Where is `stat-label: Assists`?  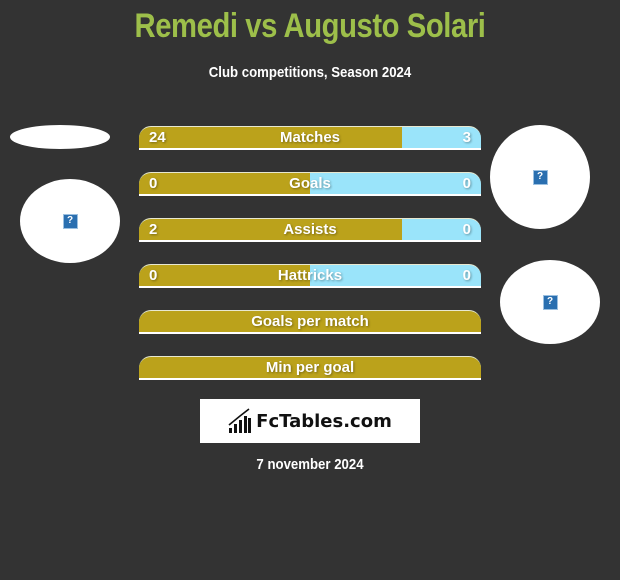 stat-label: Assists is located at coordinates (310, 229).